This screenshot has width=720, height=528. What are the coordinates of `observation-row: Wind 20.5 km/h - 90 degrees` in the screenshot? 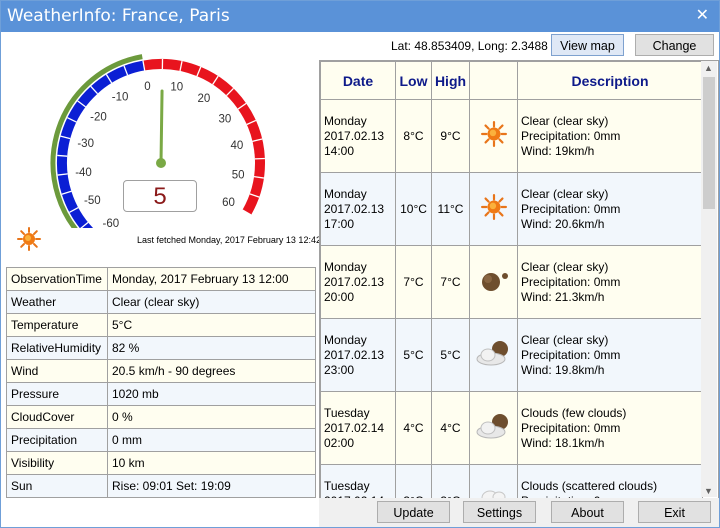 It's located at (161, 371).